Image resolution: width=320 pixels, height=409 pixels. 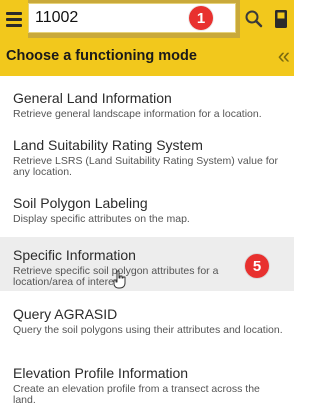 What do you see at coordinates (257, 266) in the screenshot?
I see `step-badge-5: 5` at bounding box center [257, 266].